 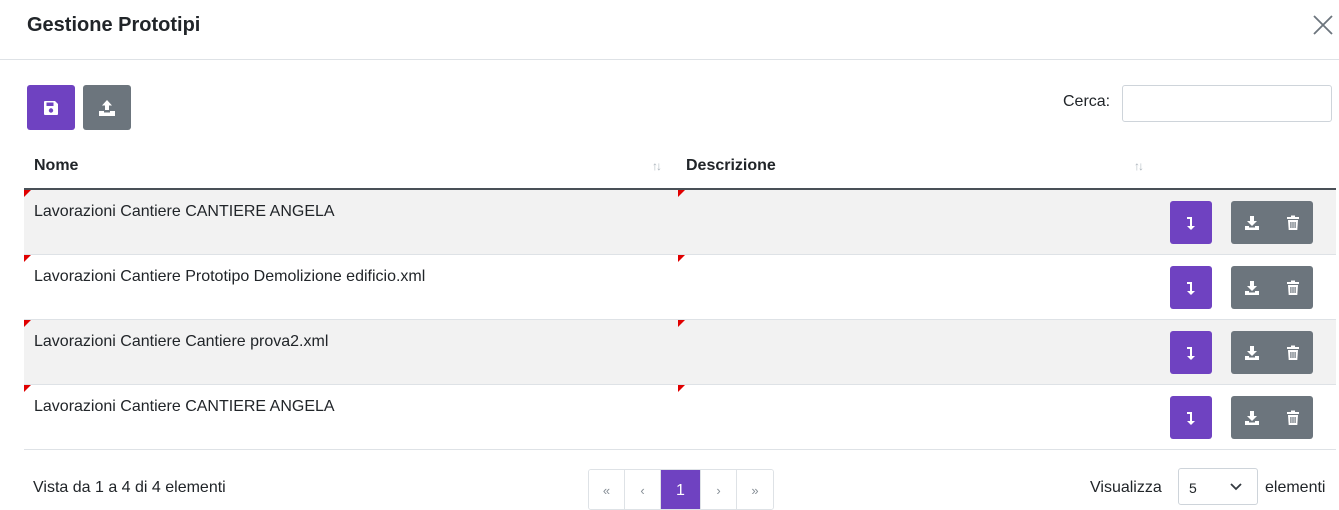 I want to click on floppy-disk-icon, so click(x=51, y=107).